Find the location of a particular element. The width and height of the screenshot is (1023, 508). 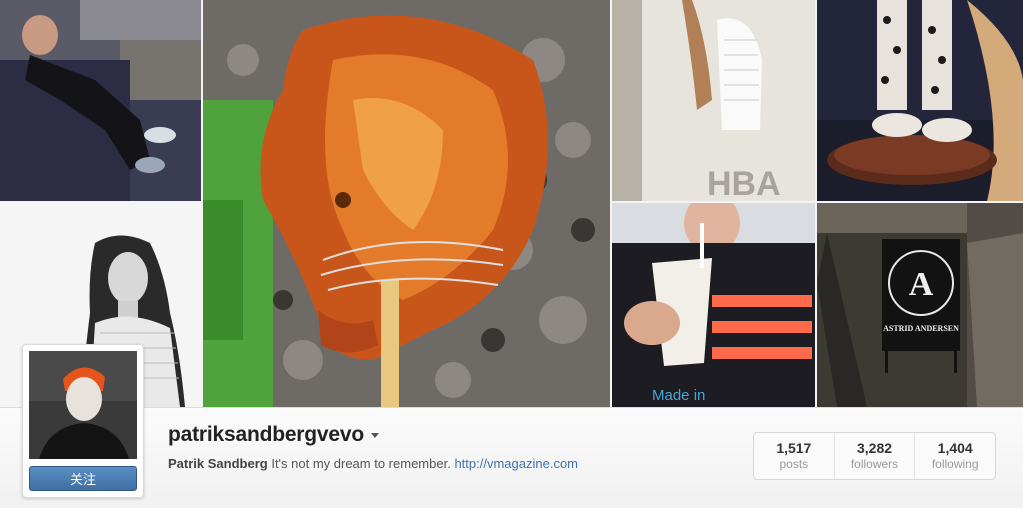

hba-sign-text: HBA is located at coordinates (744, 183).